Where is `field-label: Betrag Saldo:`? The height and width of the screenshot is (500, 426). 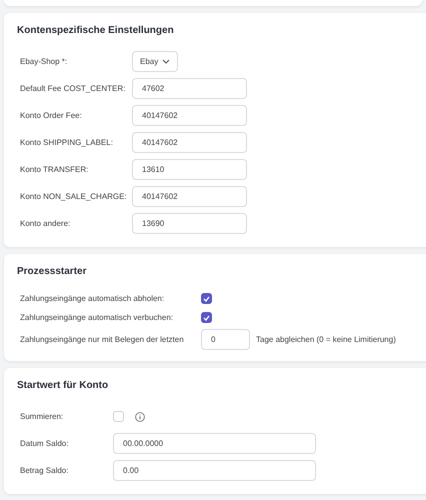
field-label: Betrag Saldo: is located at coordinates (45, 470).